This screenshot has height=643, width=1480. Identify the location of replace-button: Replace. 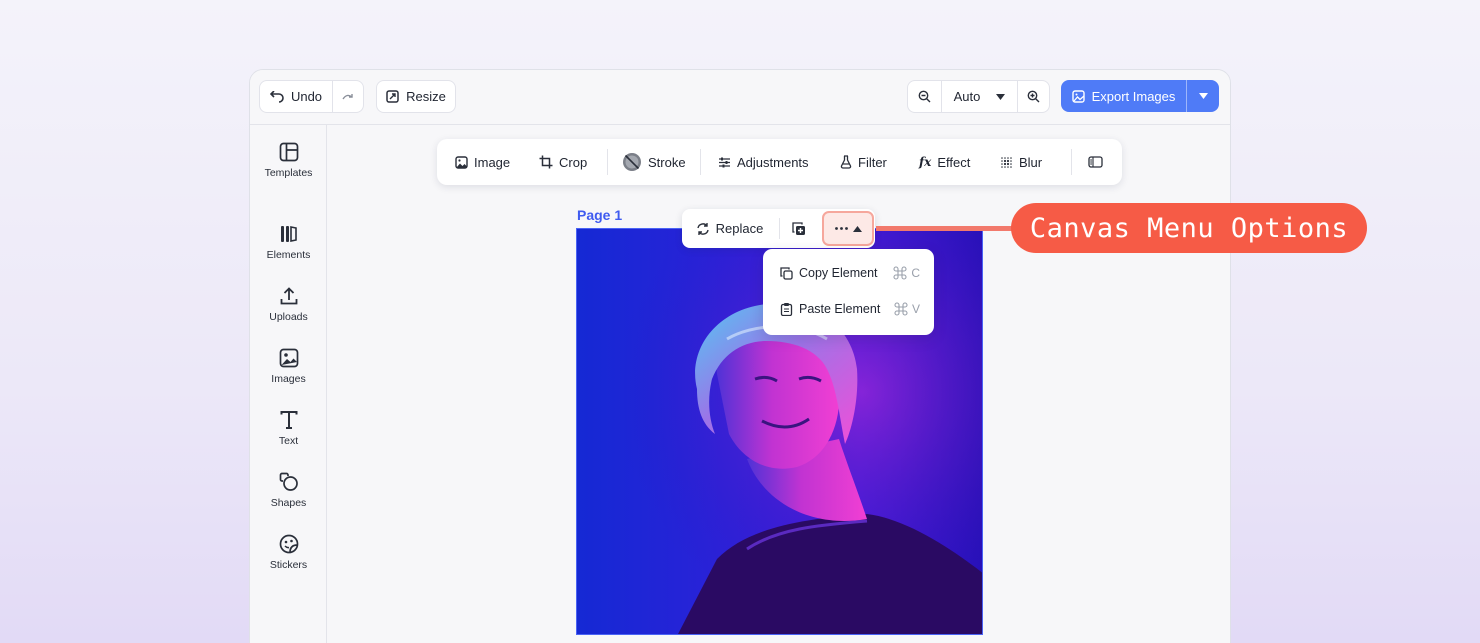
(729, 228).